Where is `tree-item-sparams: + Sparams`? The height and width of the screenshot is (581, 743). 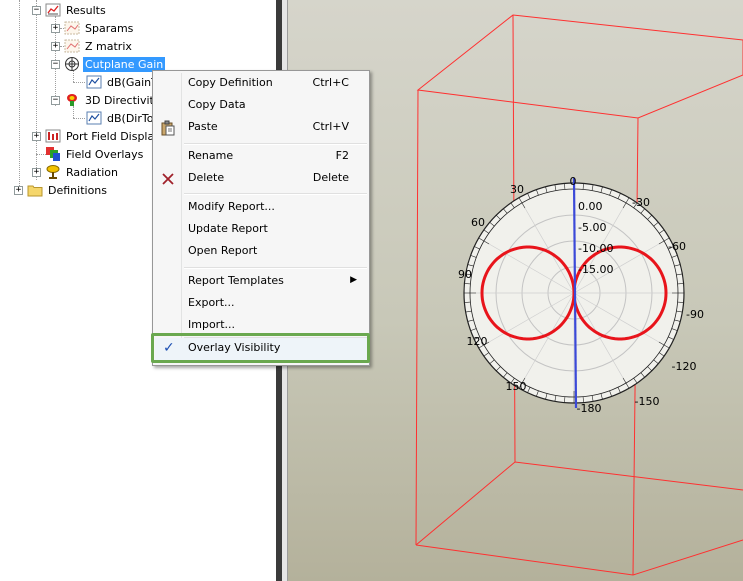
tree-item-sparams: + Sparams is located at coordinates (93, 28).